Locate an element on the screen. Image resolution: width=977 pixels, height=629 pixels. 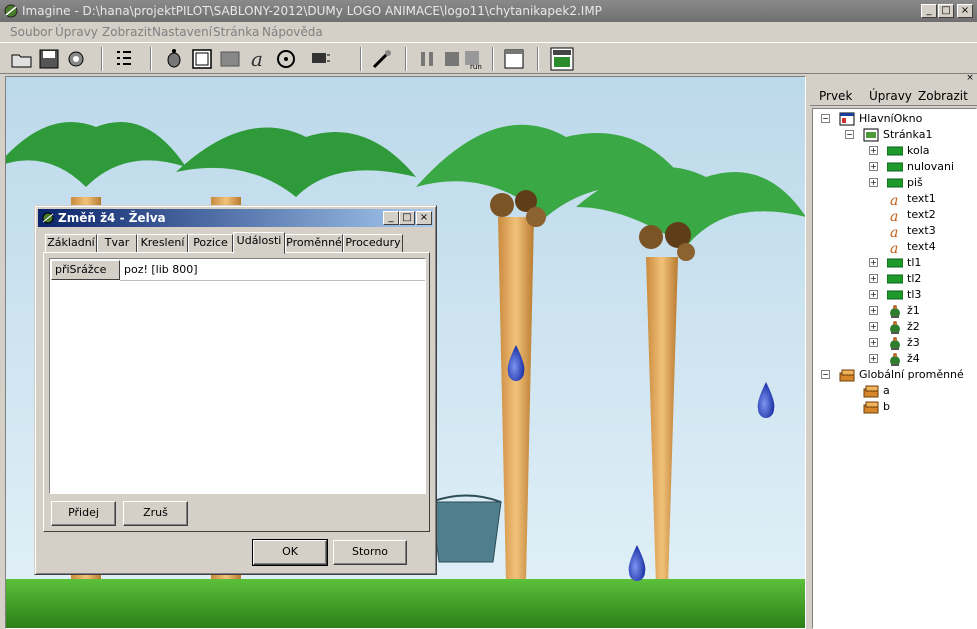
menu-nastaveni: Nastavení is located at coordinates (182, 32).